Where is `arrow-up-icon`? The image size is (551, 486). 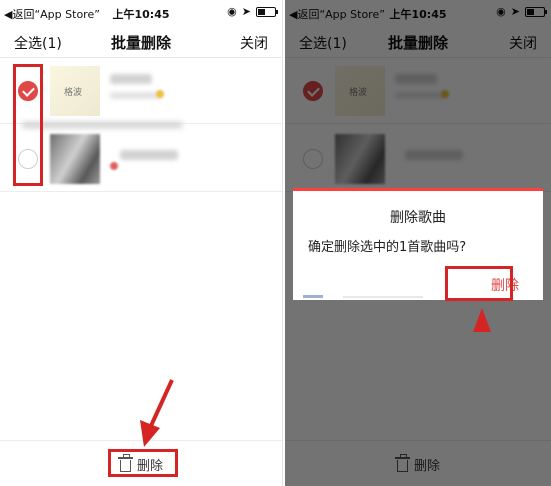 arrow-up-icon is located at coordinates (482, 320).